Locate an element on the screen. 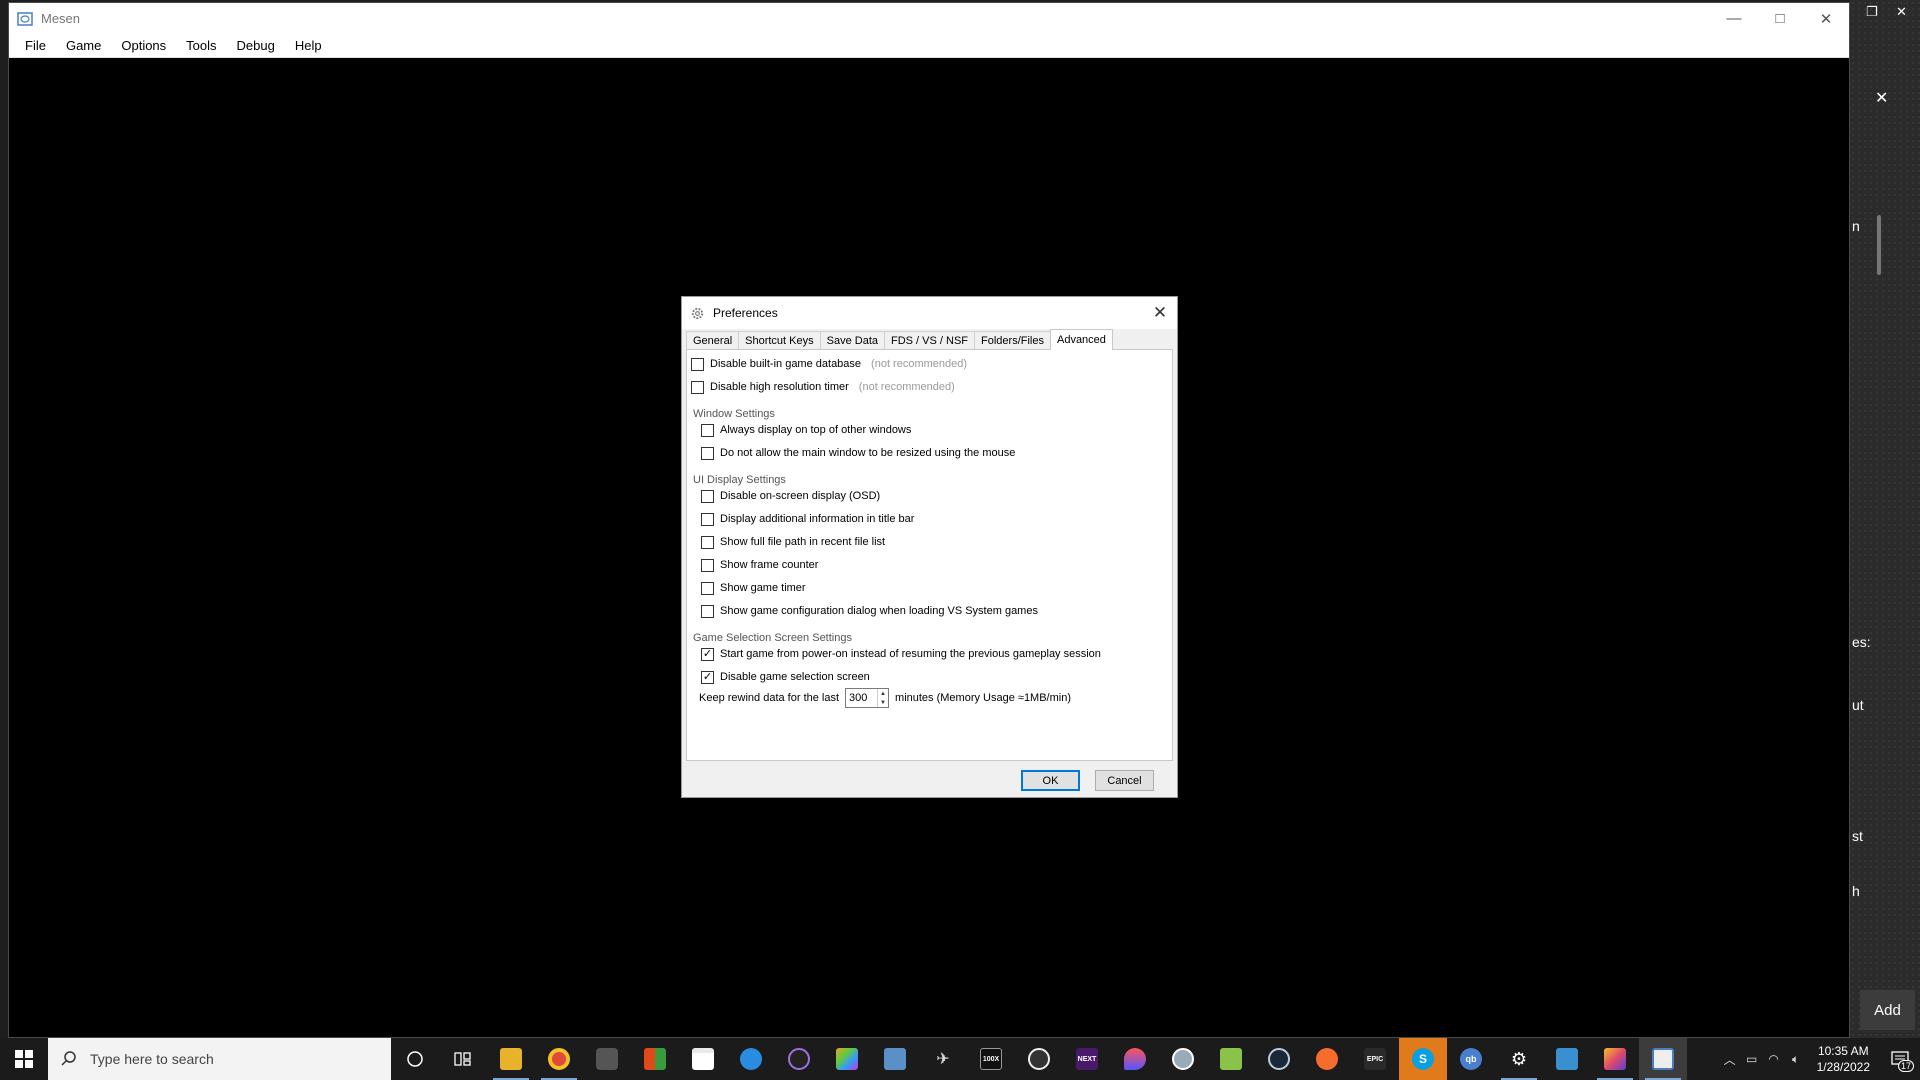 Image resolution: width=1920 pixels, height=1080 pixels. tab-general: General is located at coordinates (713, 340).